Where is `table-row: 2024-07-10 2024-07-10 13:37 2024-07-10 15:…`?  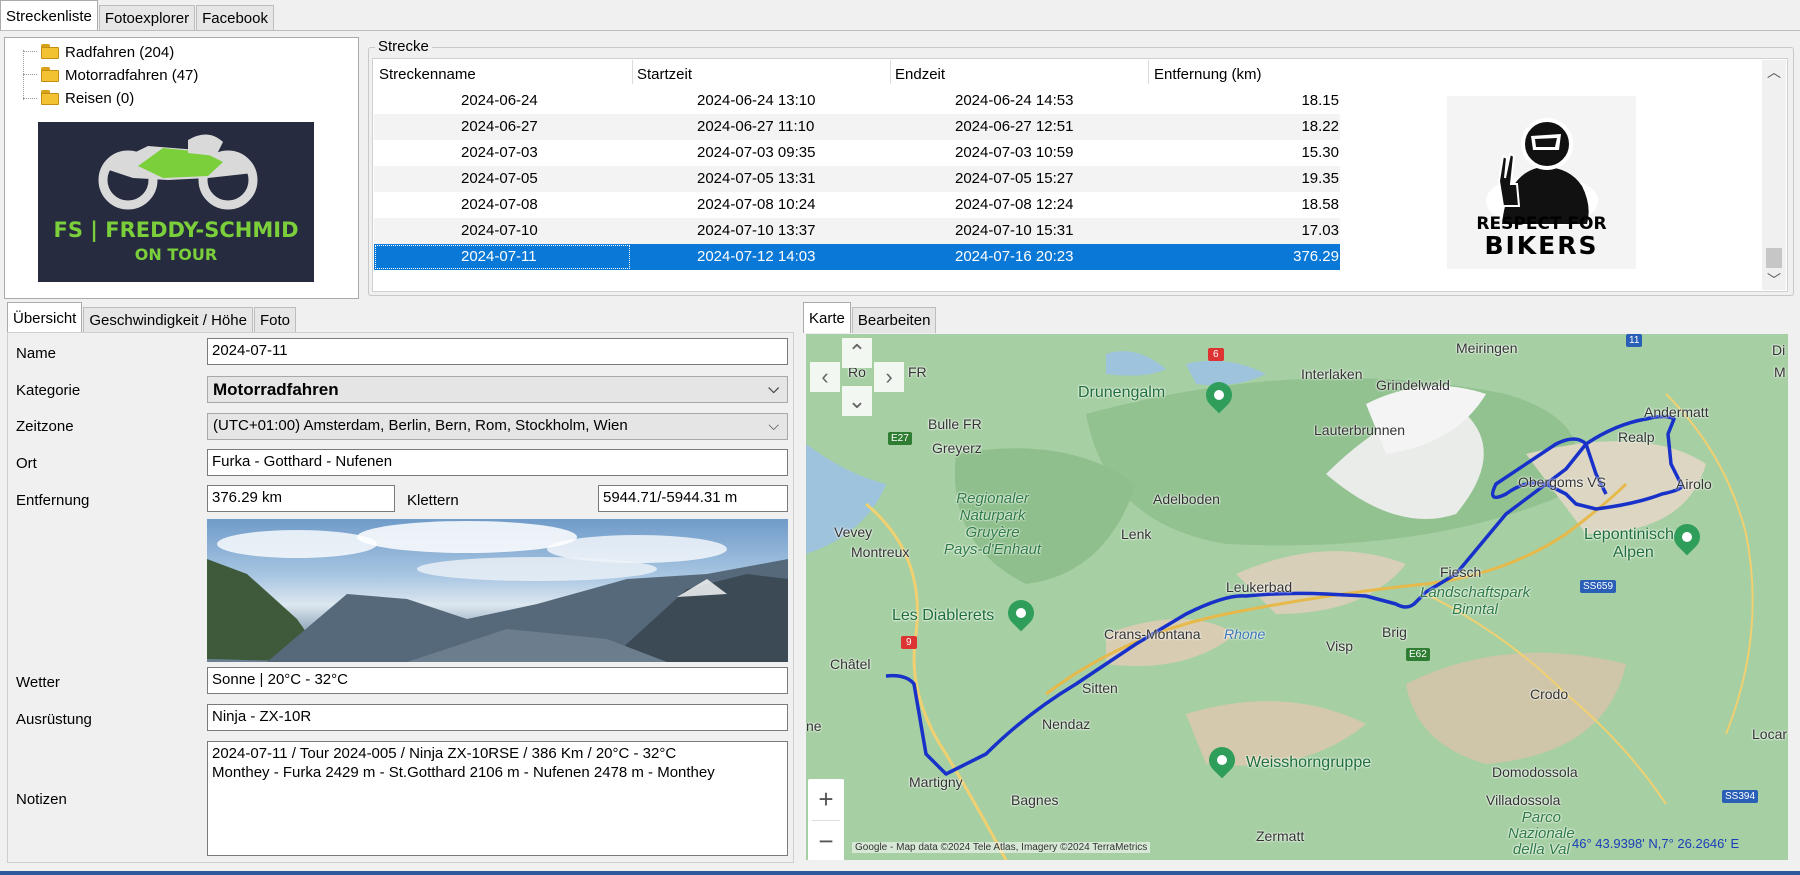 table-row: 2024-07-10 2024-07-10 13:37 2024-07-10 15:… is located at coordinates (857, 231).